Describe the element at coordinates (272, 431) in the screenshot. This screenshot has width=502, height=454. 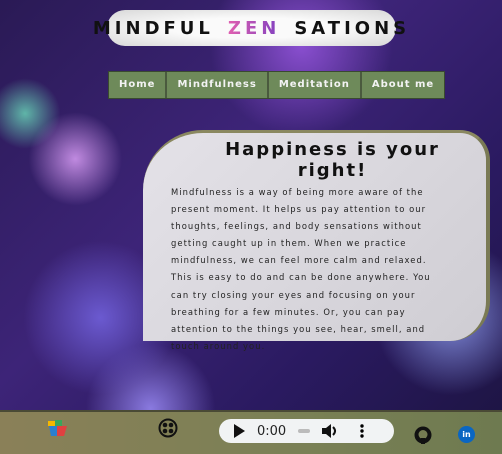
I see `audio-time: 0:00` at that location.